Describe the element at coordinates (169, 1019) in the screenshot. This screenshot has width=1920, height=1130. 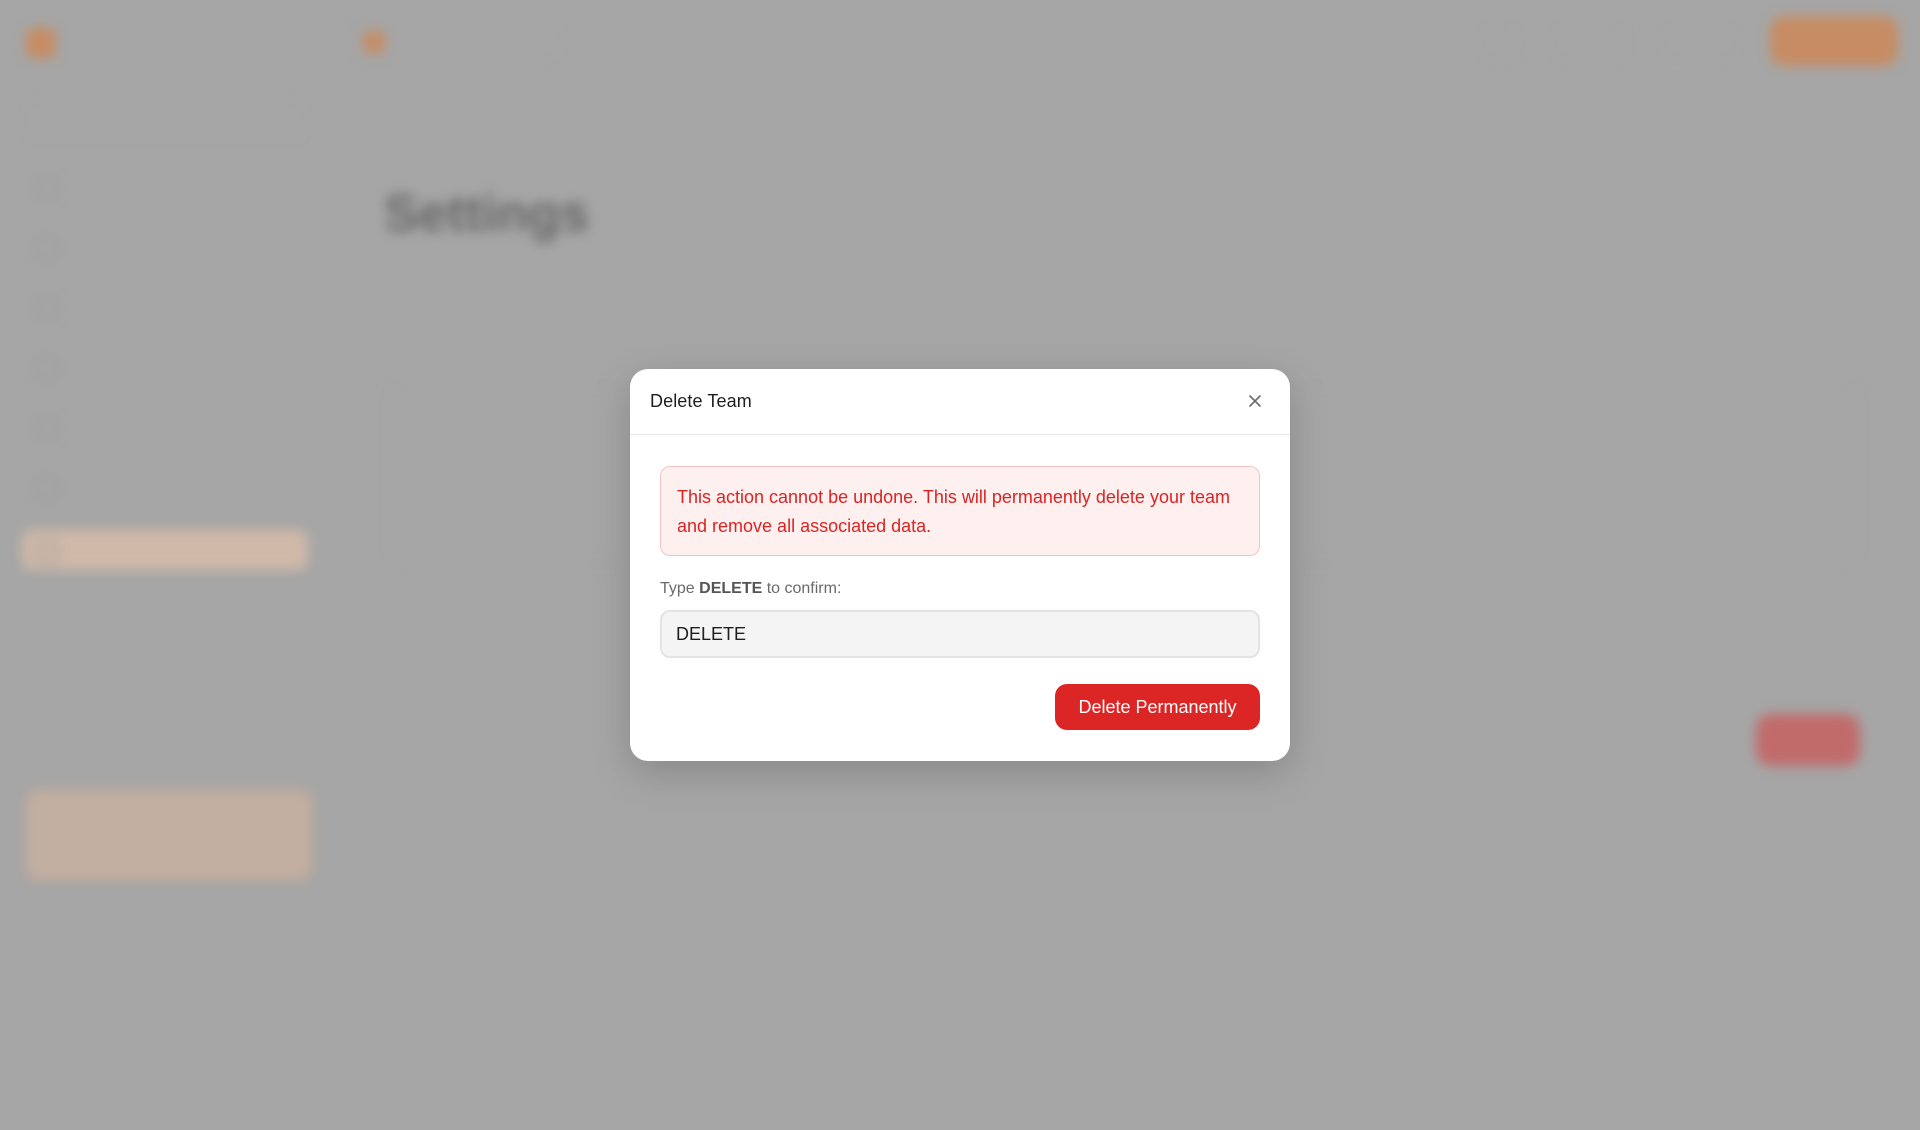
I see `sidebar-user` at that location.